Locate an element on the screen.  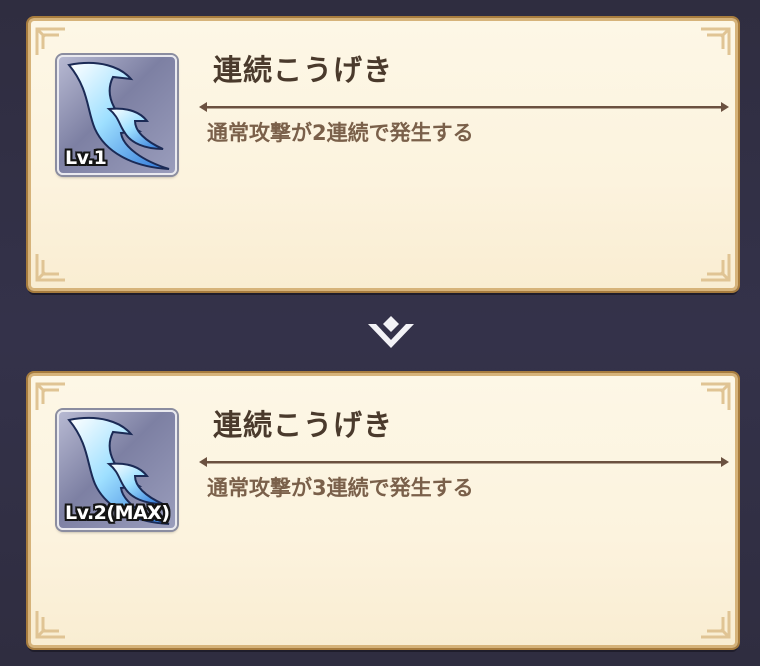
skill-icon-frame: Lv.1 is located at coordinates (117, 115).